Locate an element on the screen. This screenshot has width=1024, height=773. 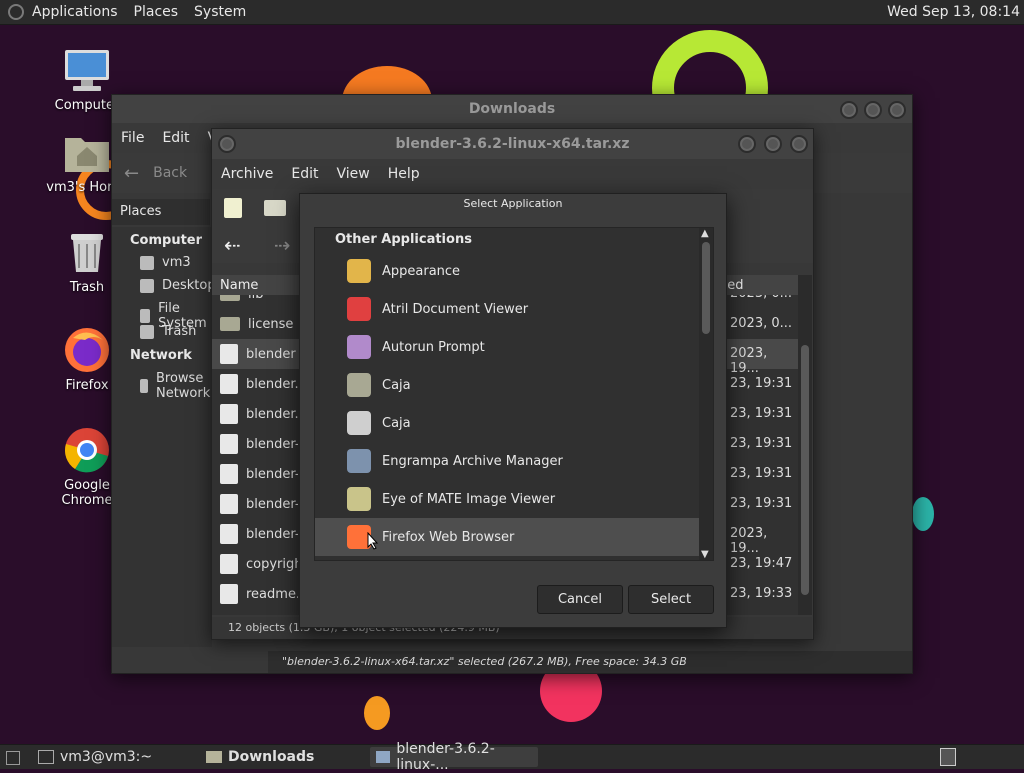
menu-file: File is located at coordinates (132, 138).